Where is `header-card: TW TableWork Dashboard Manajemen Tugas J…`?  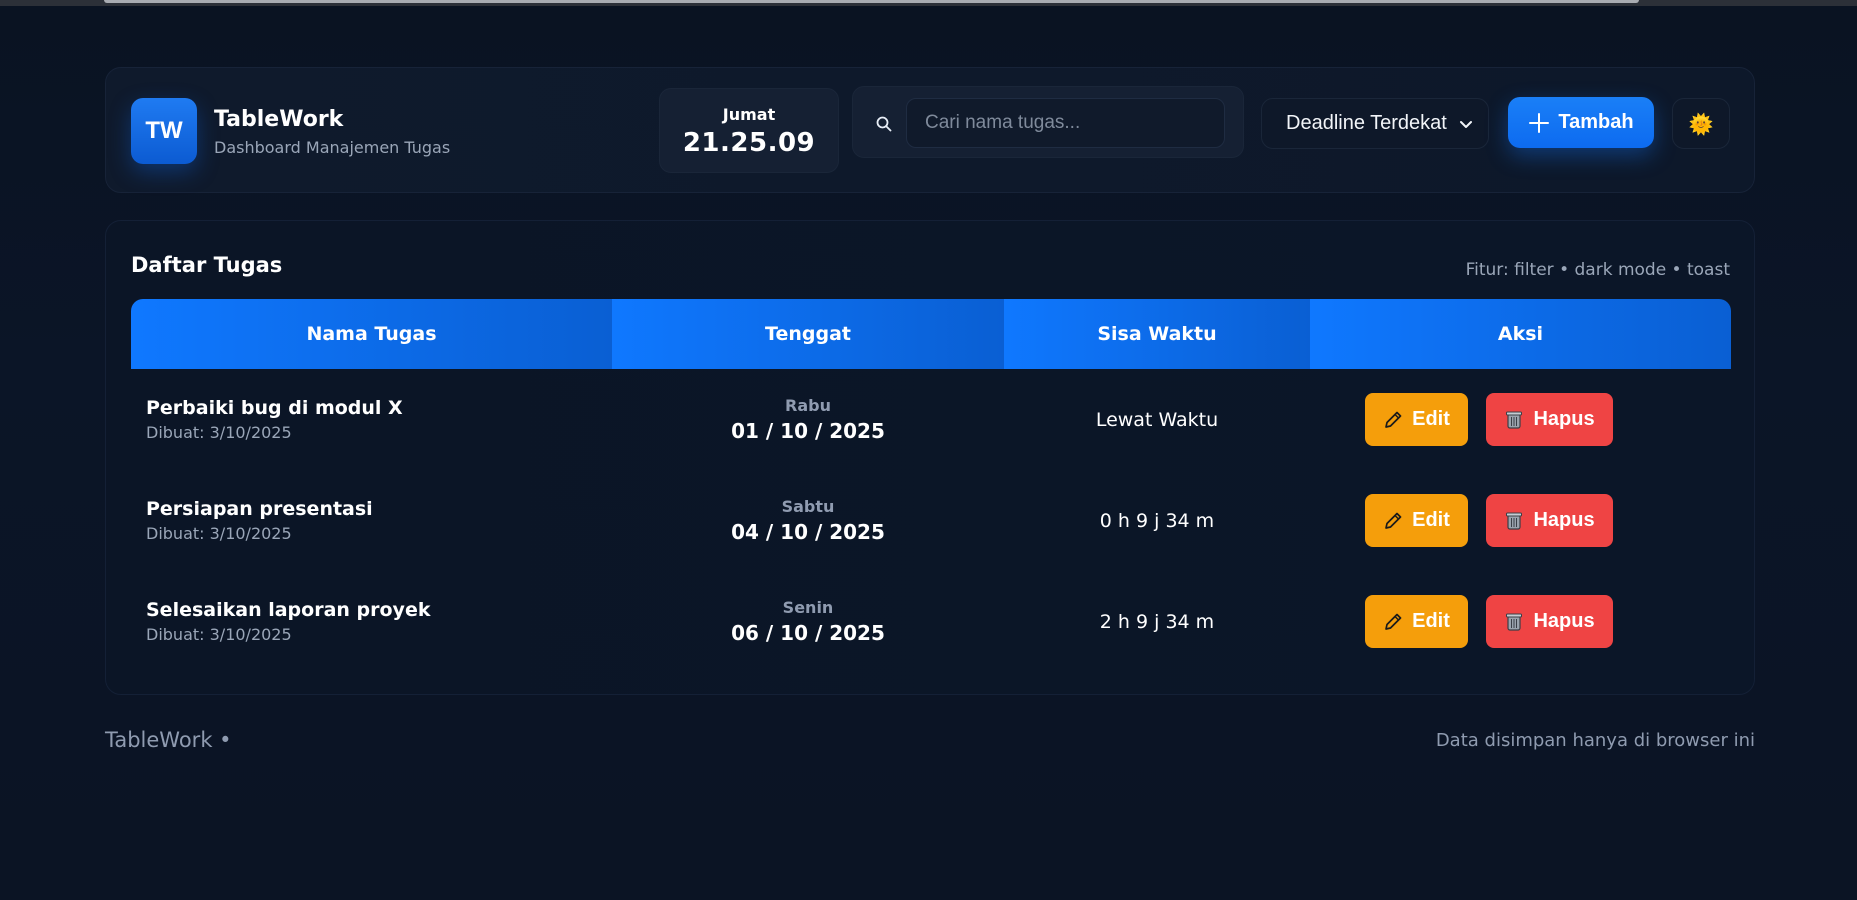
header-card: TW TableWork Dashboard Manajemen Tugas J… is located at coordinates (930, 130).